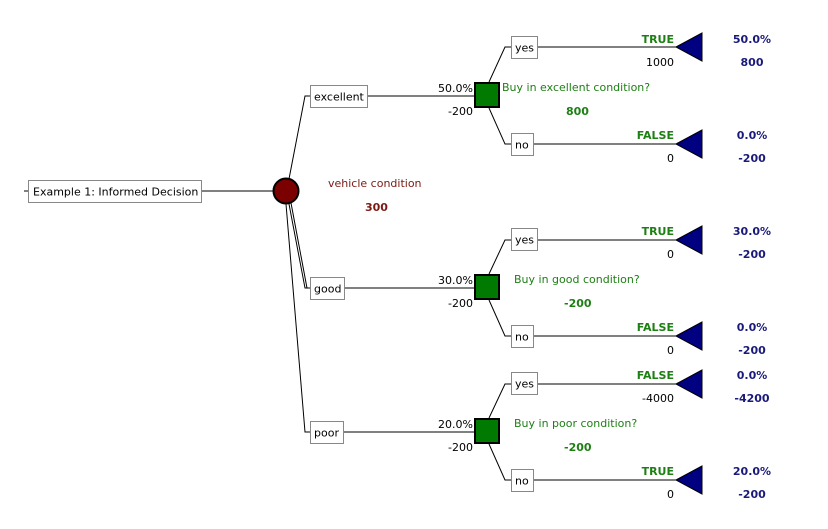 Image resolution: width=828 pixels, height=529 pixels. Describe the element at coordinates (660, 62) in the screenshot. I see `option-payoff: 1000` at that location.